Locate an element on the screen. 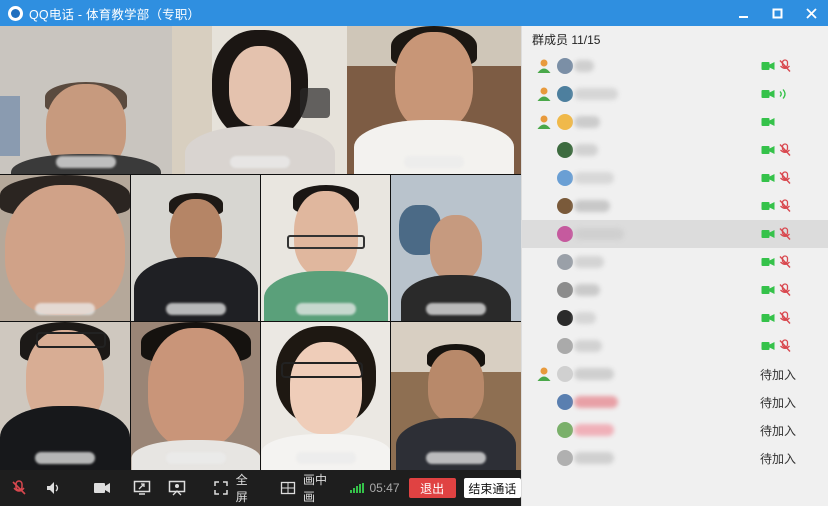  picture-in-picture-button: 画中画 is located at coordinates (306, 488).